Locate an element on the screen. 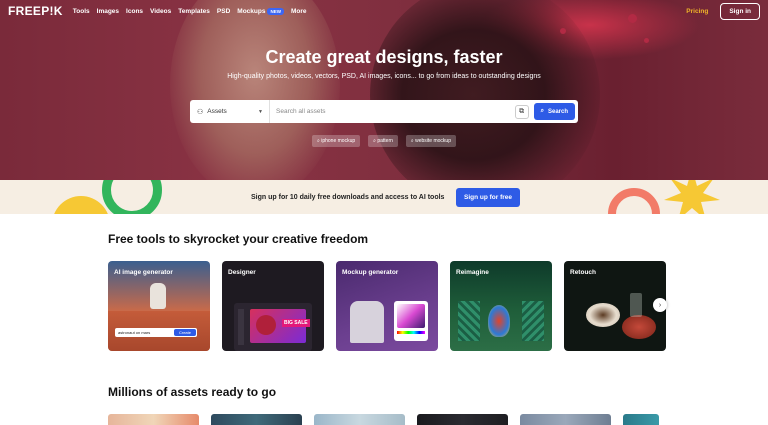 The height and width of the screenshot is (425, 768). pricing-link: Pricing is located at coordinates (697, 11).